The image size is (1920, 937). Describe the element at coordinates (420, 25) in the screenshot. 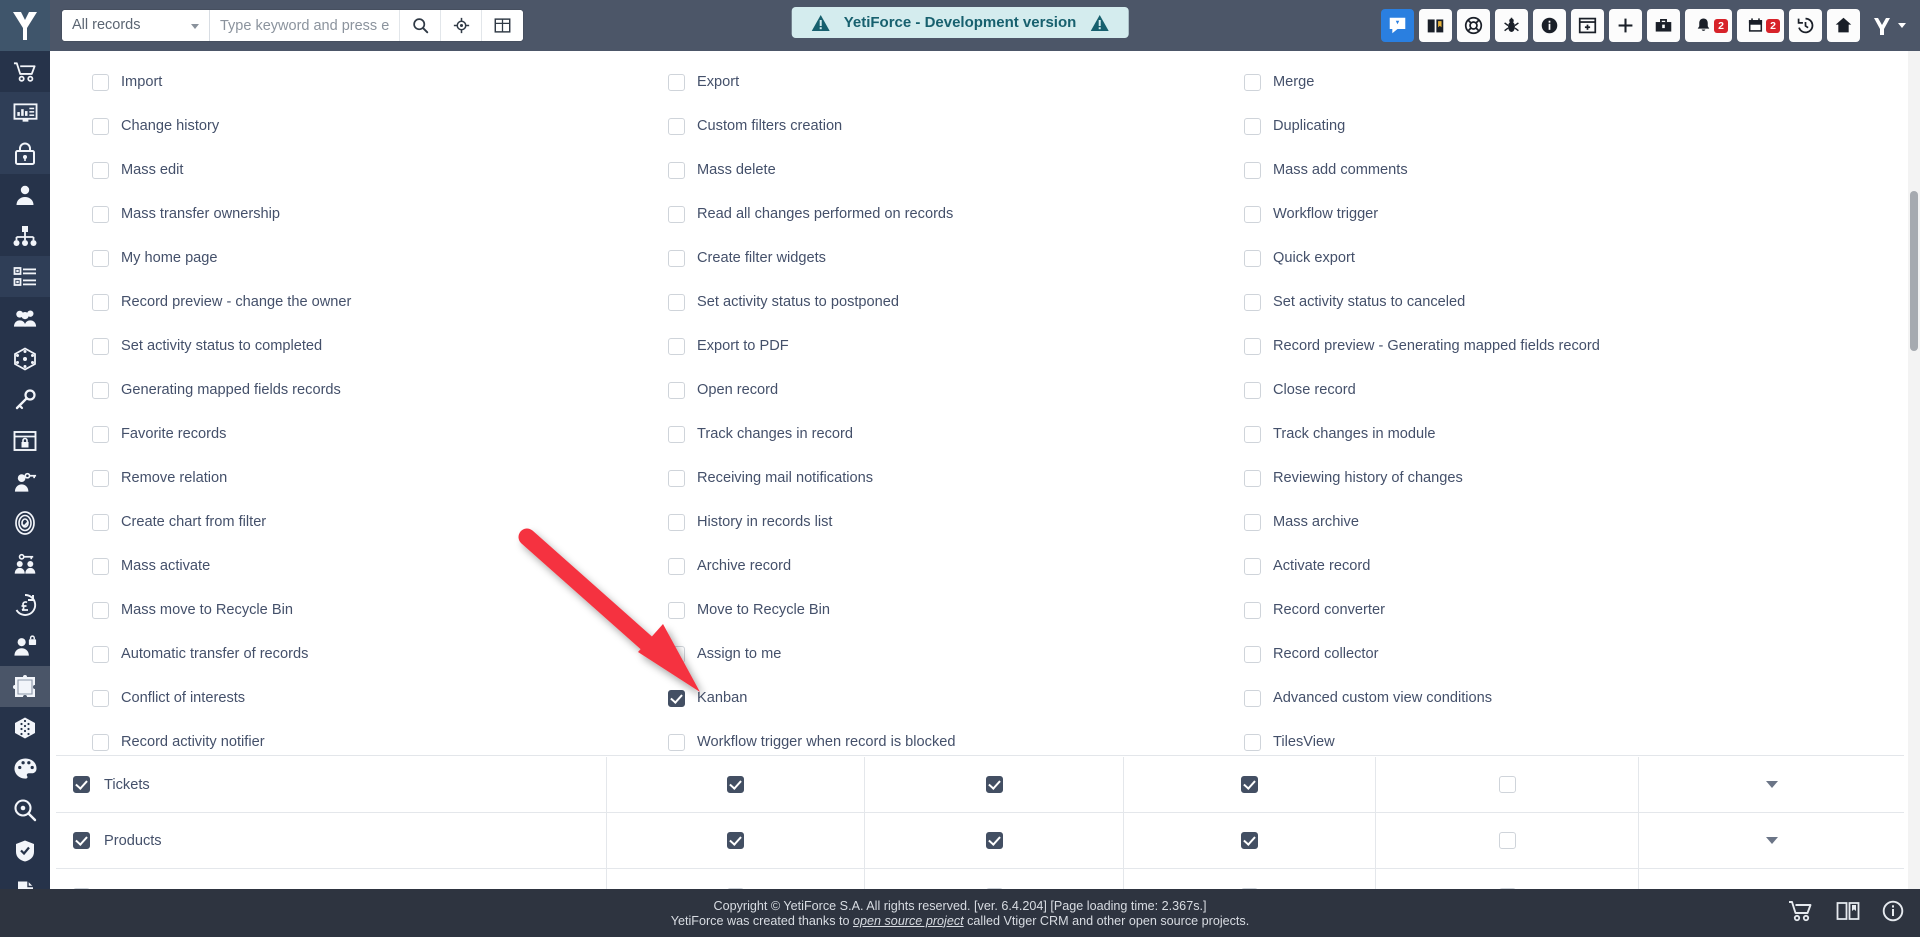

I see `search-submit-button` at that location.